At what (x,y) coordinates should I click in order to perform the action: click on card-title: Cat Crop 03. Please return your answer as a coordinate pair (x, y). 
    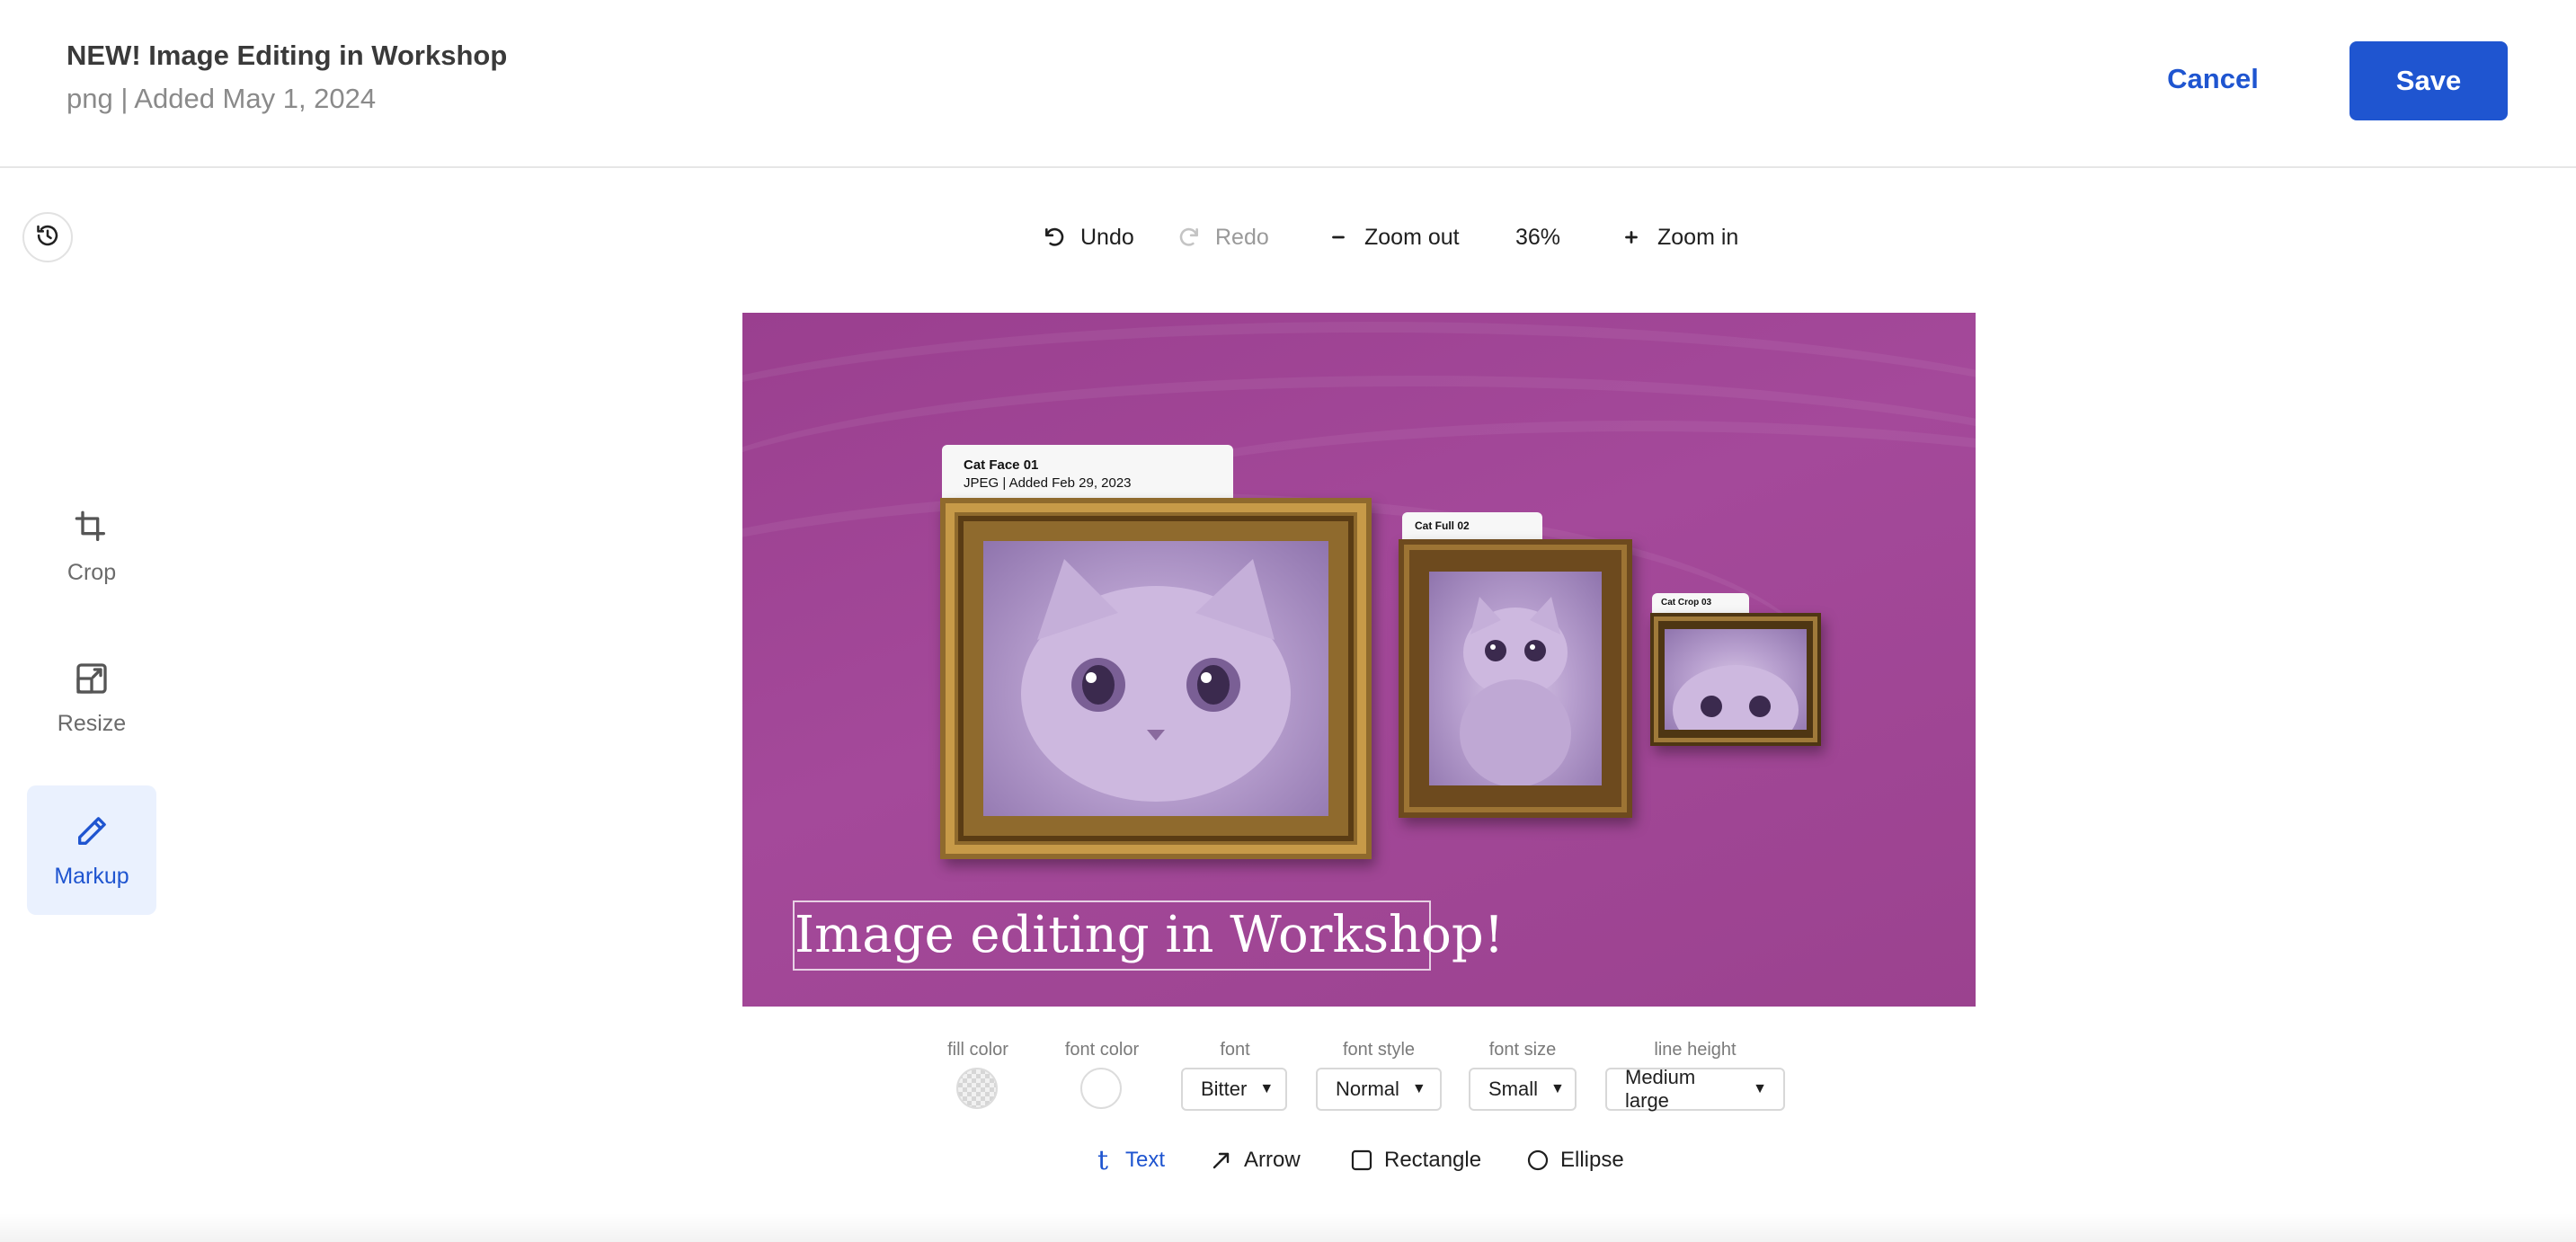
    Looking at the image, I should click on (1686, 603).